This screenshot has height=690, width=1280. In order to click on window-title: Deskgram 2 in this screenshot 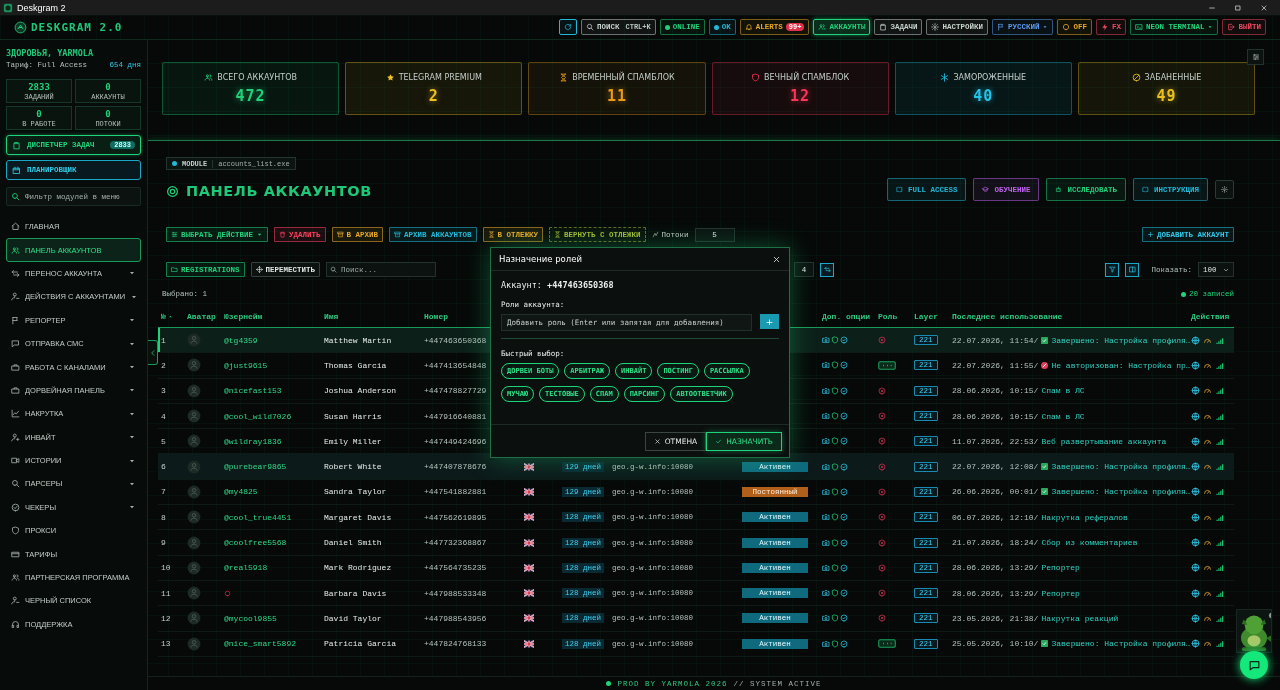, I will do `click(42, 7)`.